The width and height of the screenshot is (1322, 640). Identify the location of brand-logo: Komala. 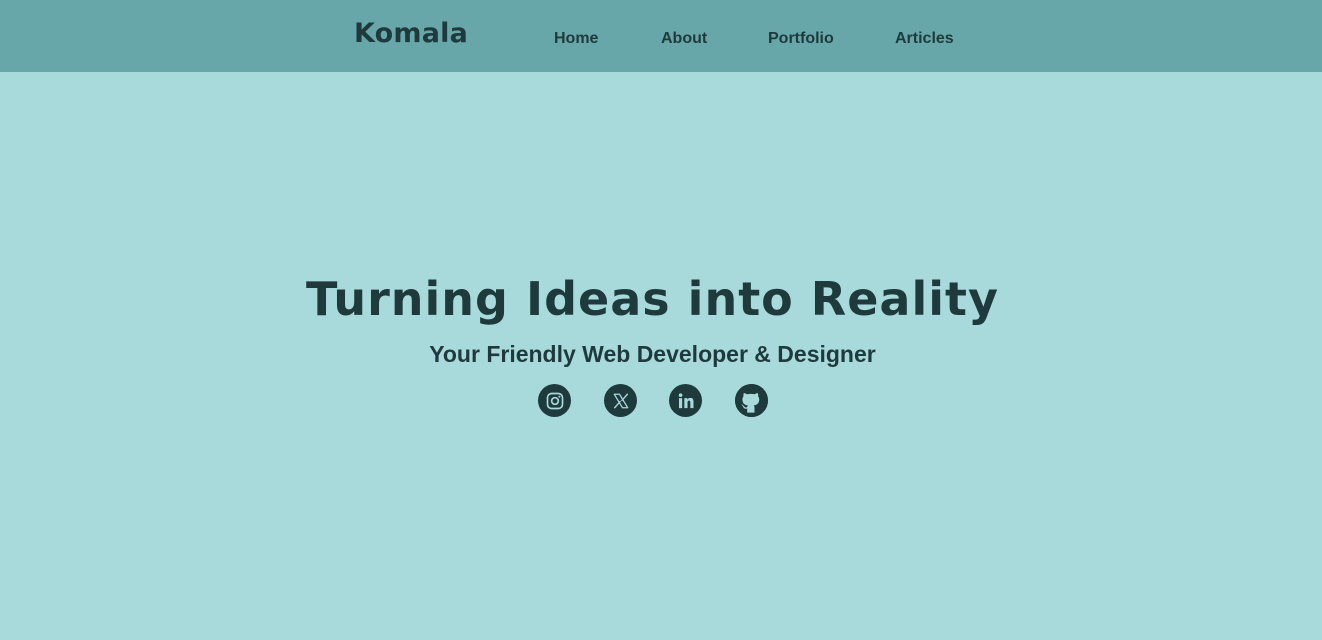
(411, 33).